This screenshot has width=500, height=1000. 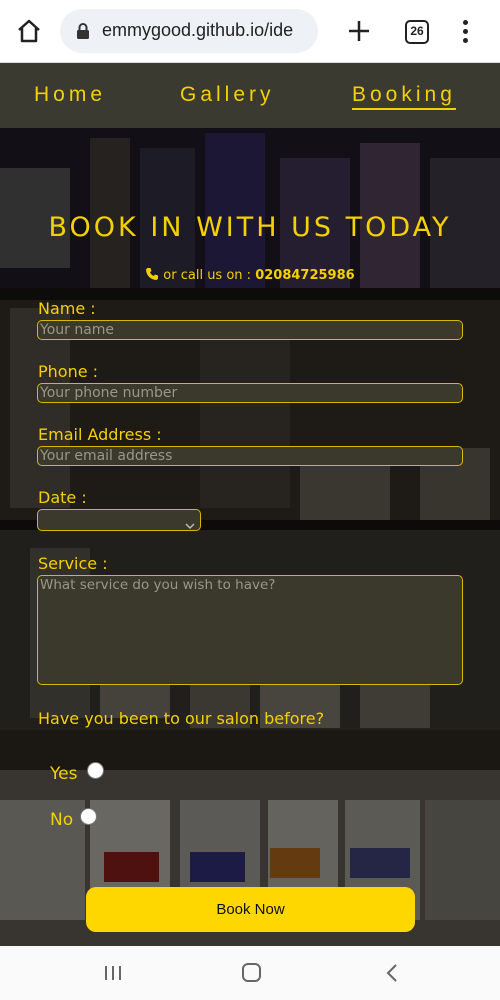 I want to click on visited-before-question: Have you been to our salon before?, so click(x=181, y=718).